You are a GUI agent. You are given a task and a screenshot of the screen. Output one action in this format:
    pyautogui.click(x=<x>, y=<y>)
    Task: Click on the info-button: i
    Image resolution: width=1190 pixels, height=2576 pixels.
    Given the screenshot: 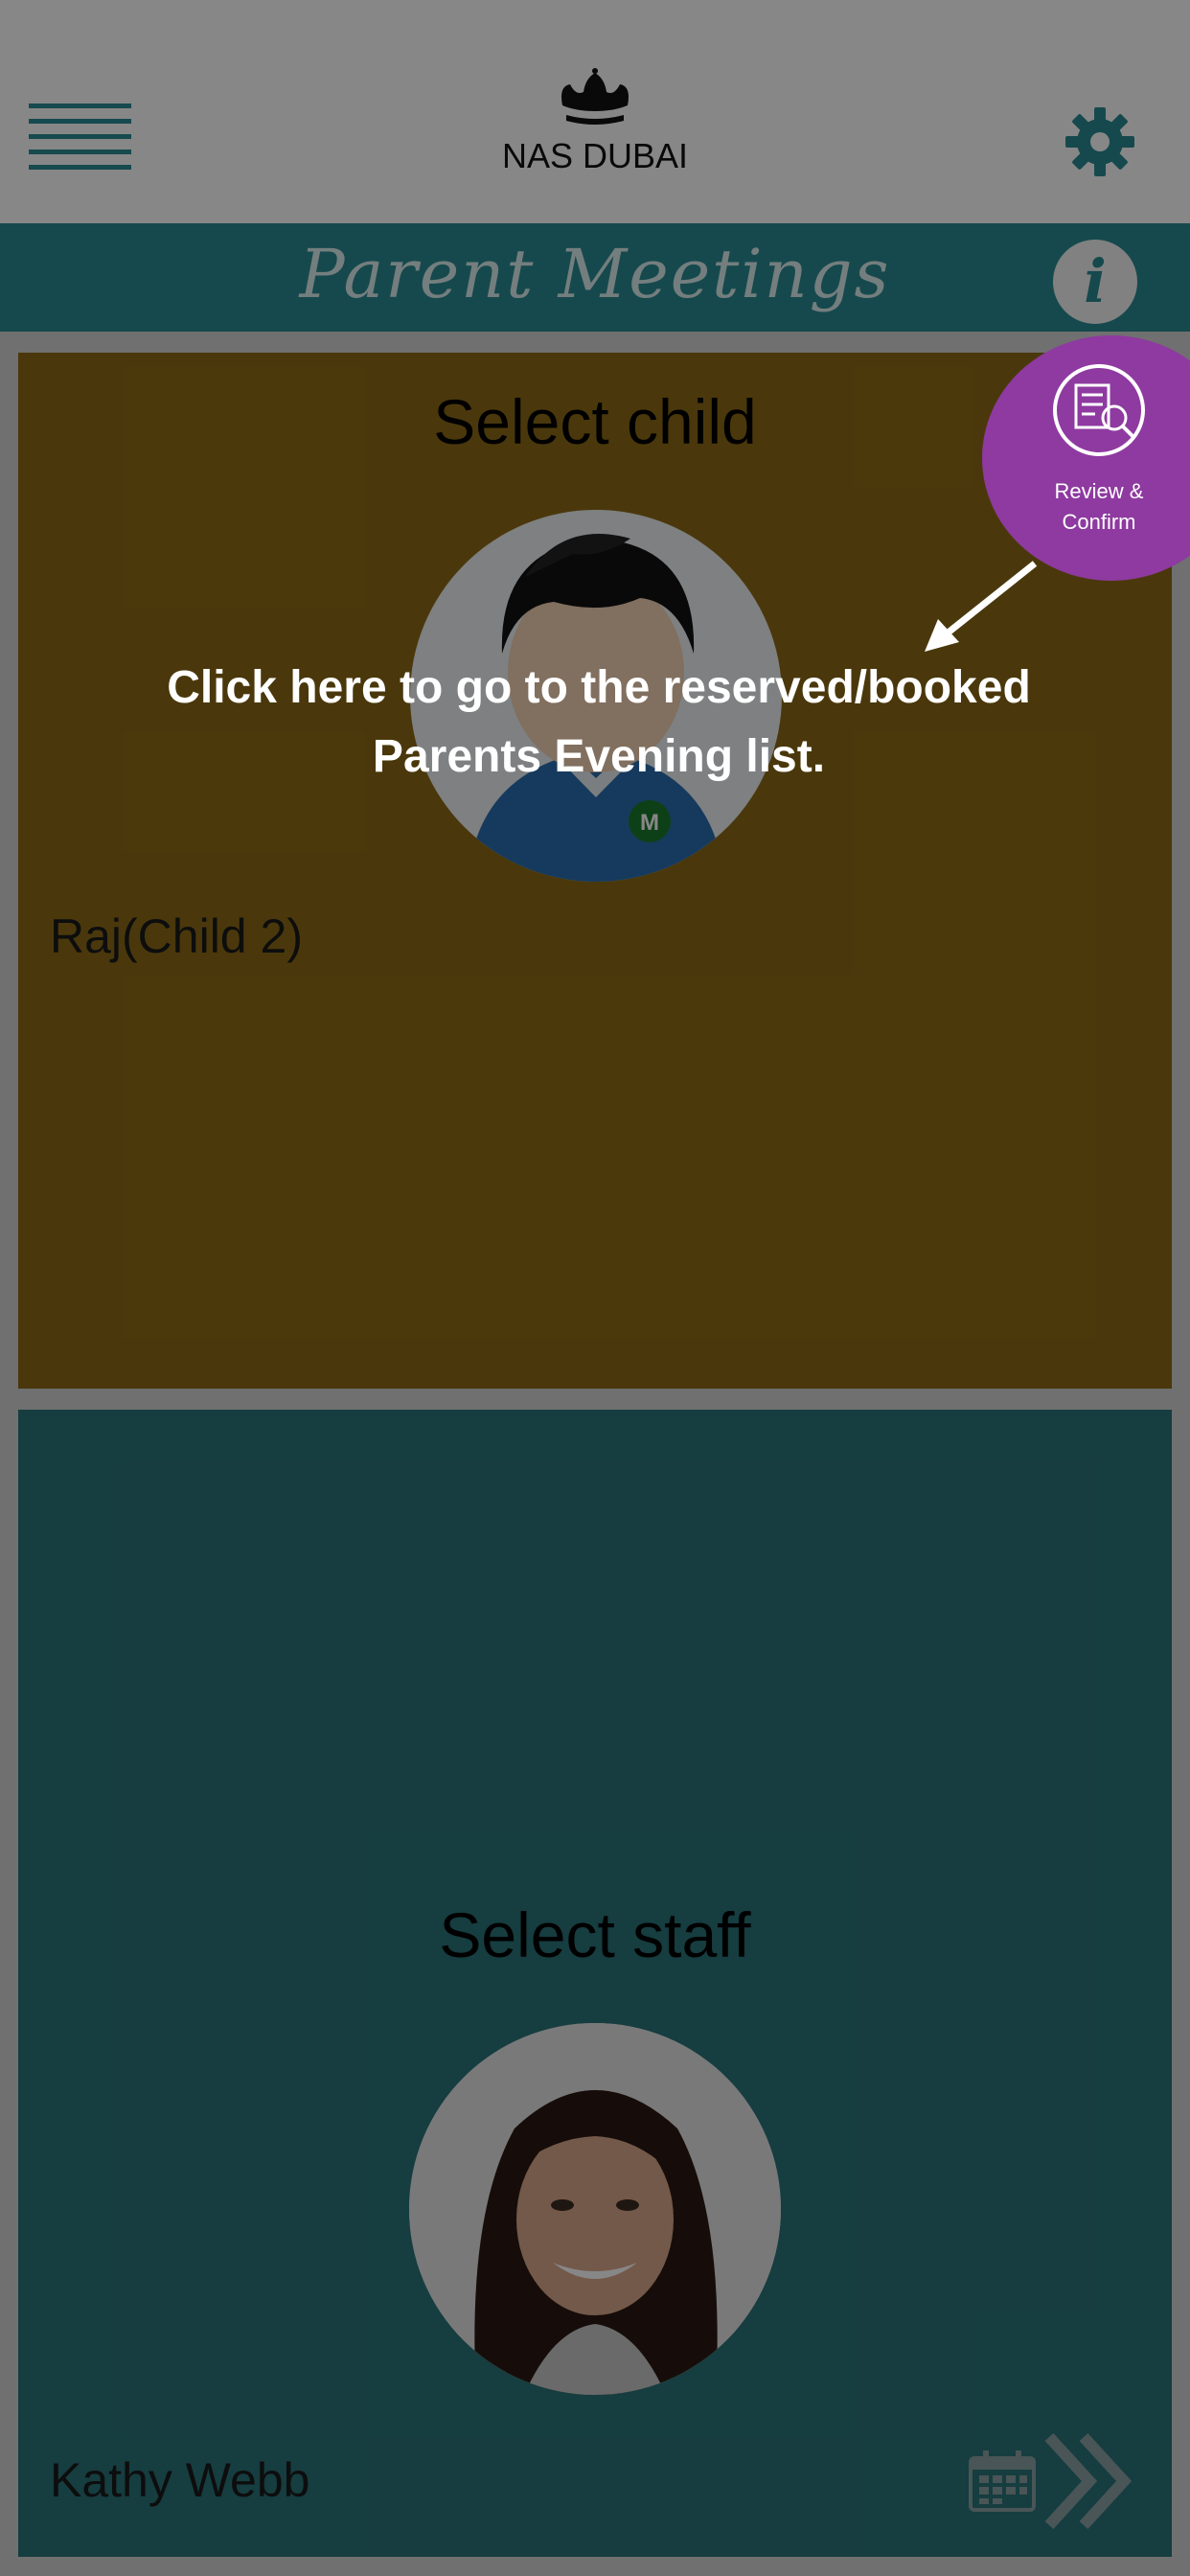 What is the action you would take?
    pyautogui.click(x=1095, y=282)
    